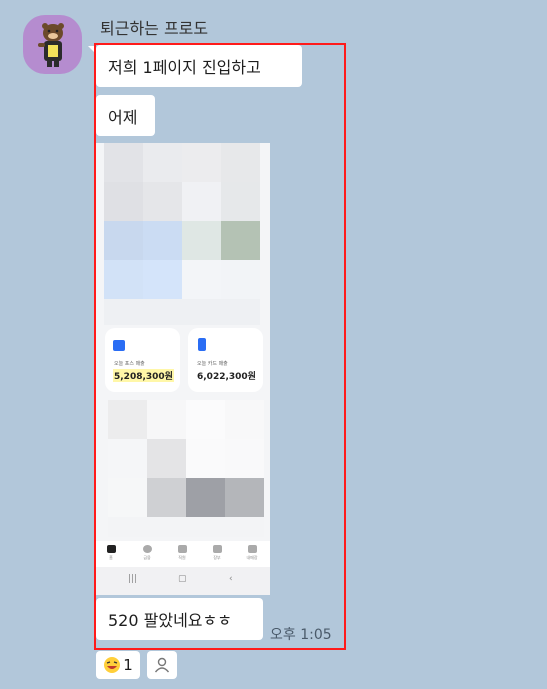 This screenshot has width=547, height=689. I want to click on card-label: 오늘 포스 매출, so click(129, 364).